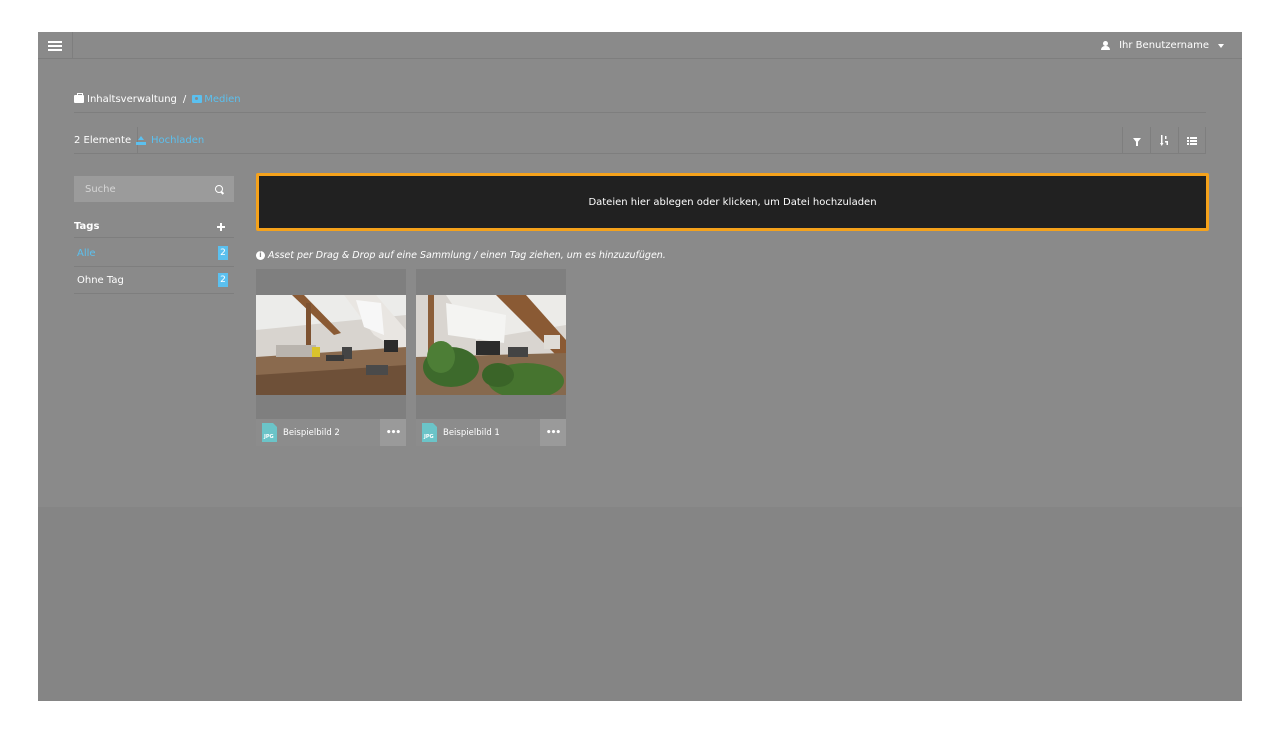 This screenshot has height=734, width=1280. I want to click on asset-name: Beispielbild 2, so click(331, 433).